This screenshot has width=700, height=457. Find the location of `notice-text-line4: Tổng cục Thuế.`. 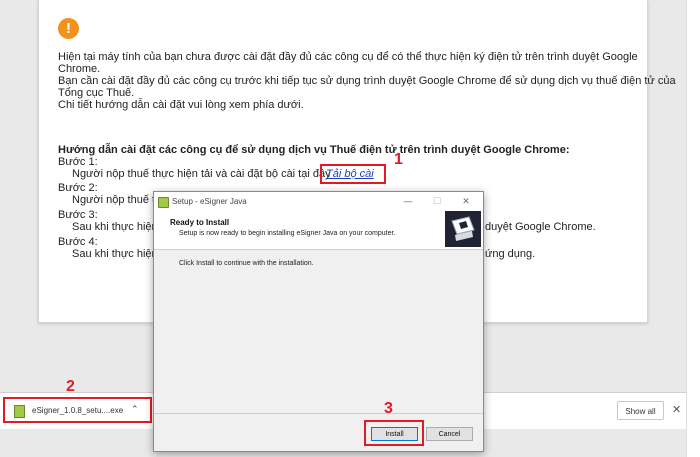

notice-text-line4: Tổng cục Thuế. is located at coordinates (96, 93).